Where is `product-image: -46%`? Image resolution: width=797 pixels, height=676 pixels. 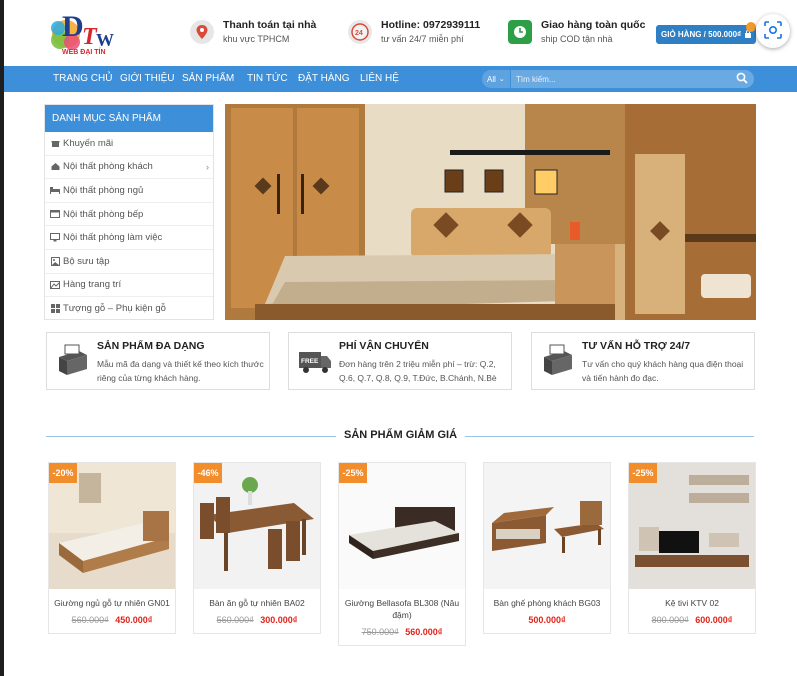 product-image: -46% is located at coordinates (257, 526).